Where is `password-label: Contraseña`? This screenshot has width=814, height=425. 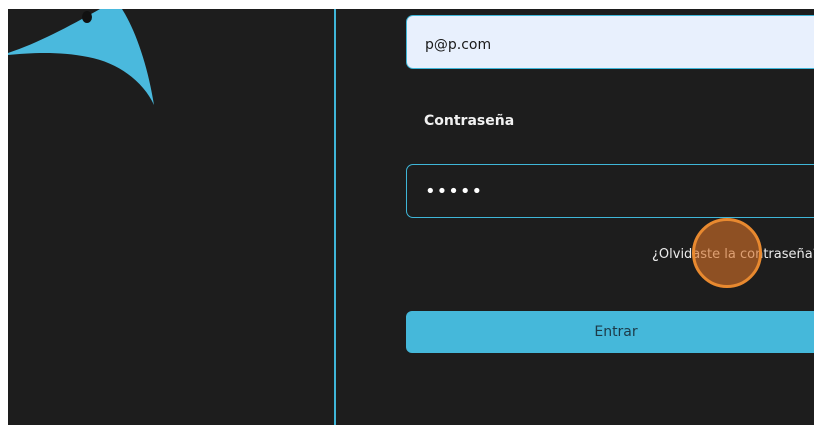
password-label: Contraseña is located at coordinates (469, 121).